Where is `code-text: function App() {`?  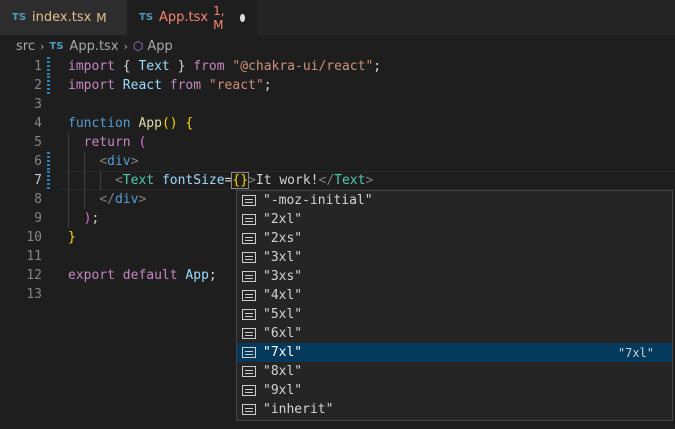 code-text: function App() { is located at coordinates (130, 123).